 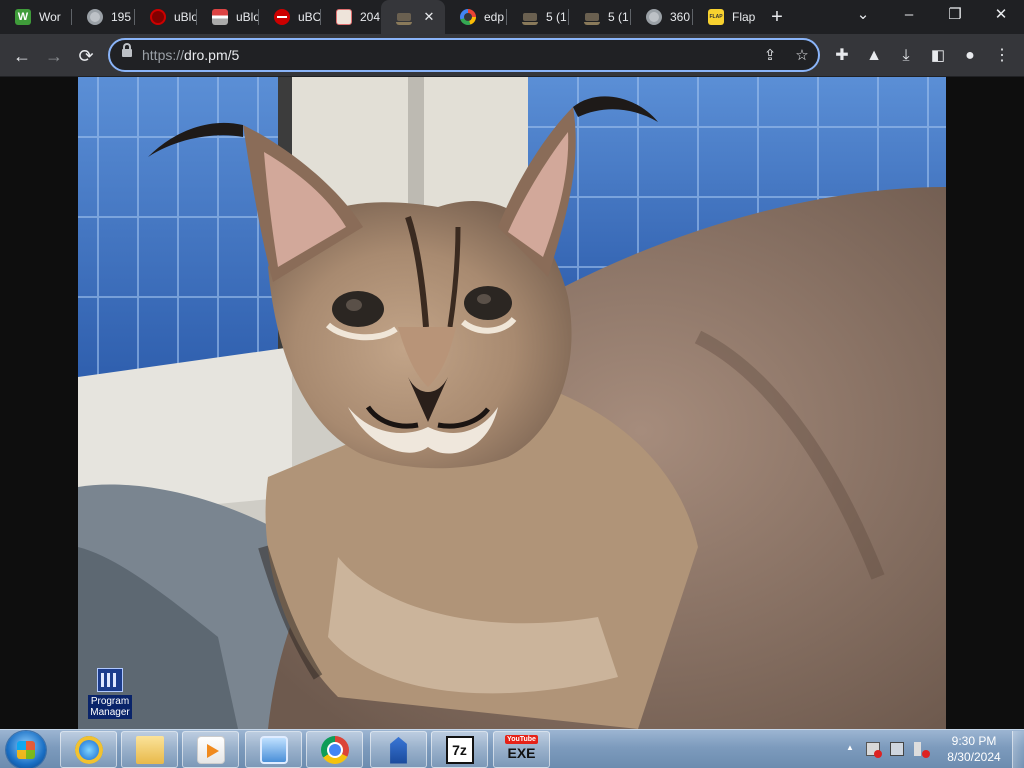 I want to click on tab-title: Flap, so click(x=743, y=17).